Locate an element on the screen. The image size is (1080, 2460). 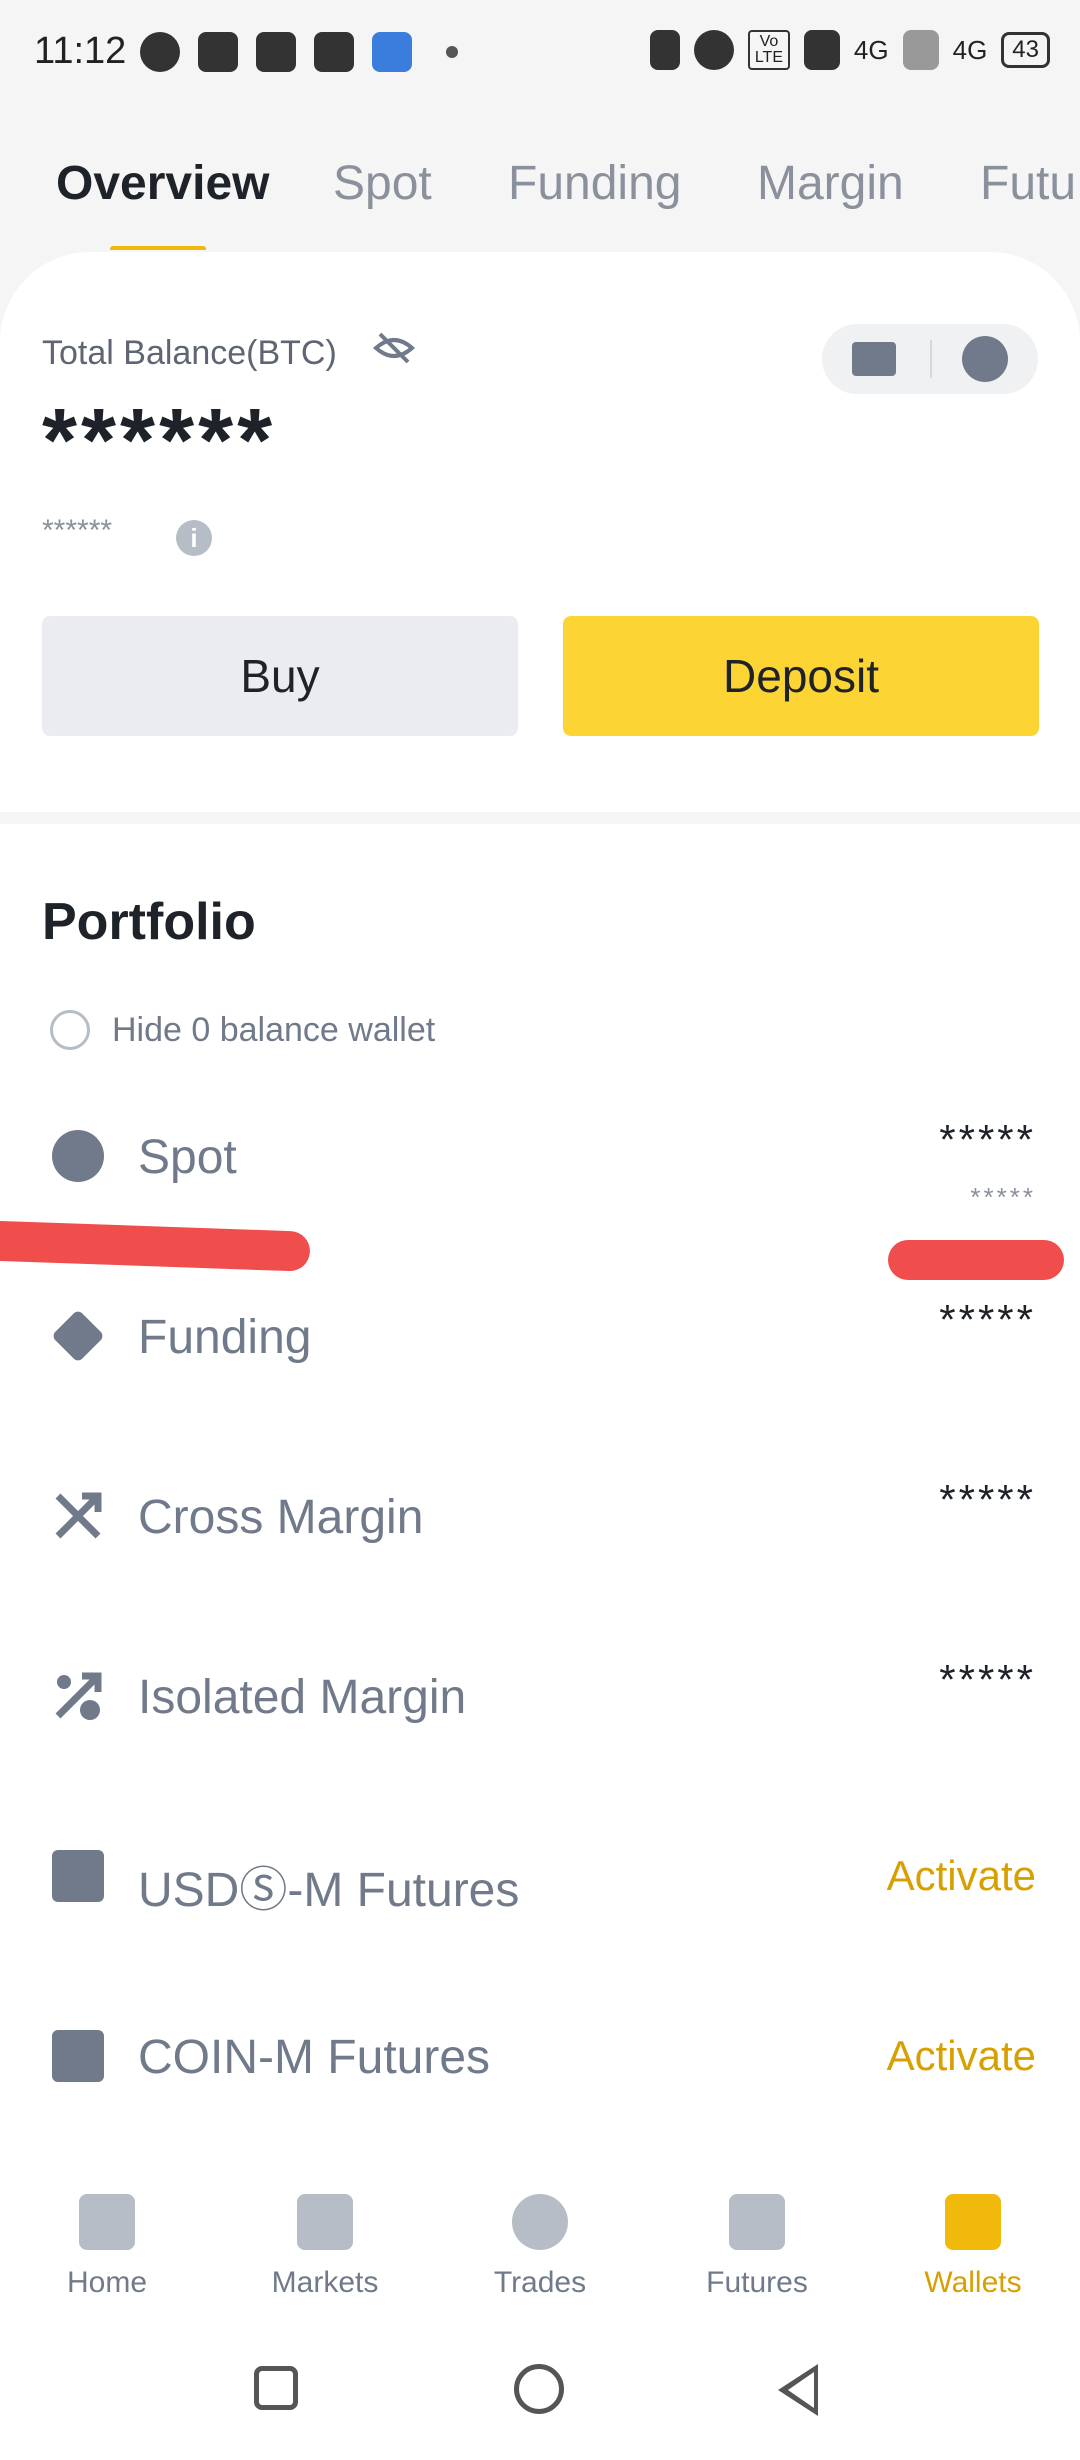
red-annotation-stroke-left is located at coordinates (155, 1246).